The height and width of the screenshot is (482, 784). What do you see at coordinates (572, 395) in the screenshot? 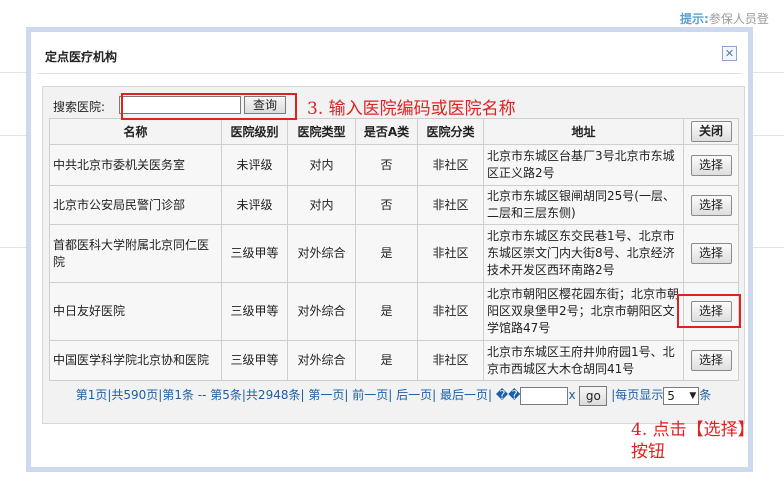
I see `goto-suffix: x` at bounding box center [572, 395].